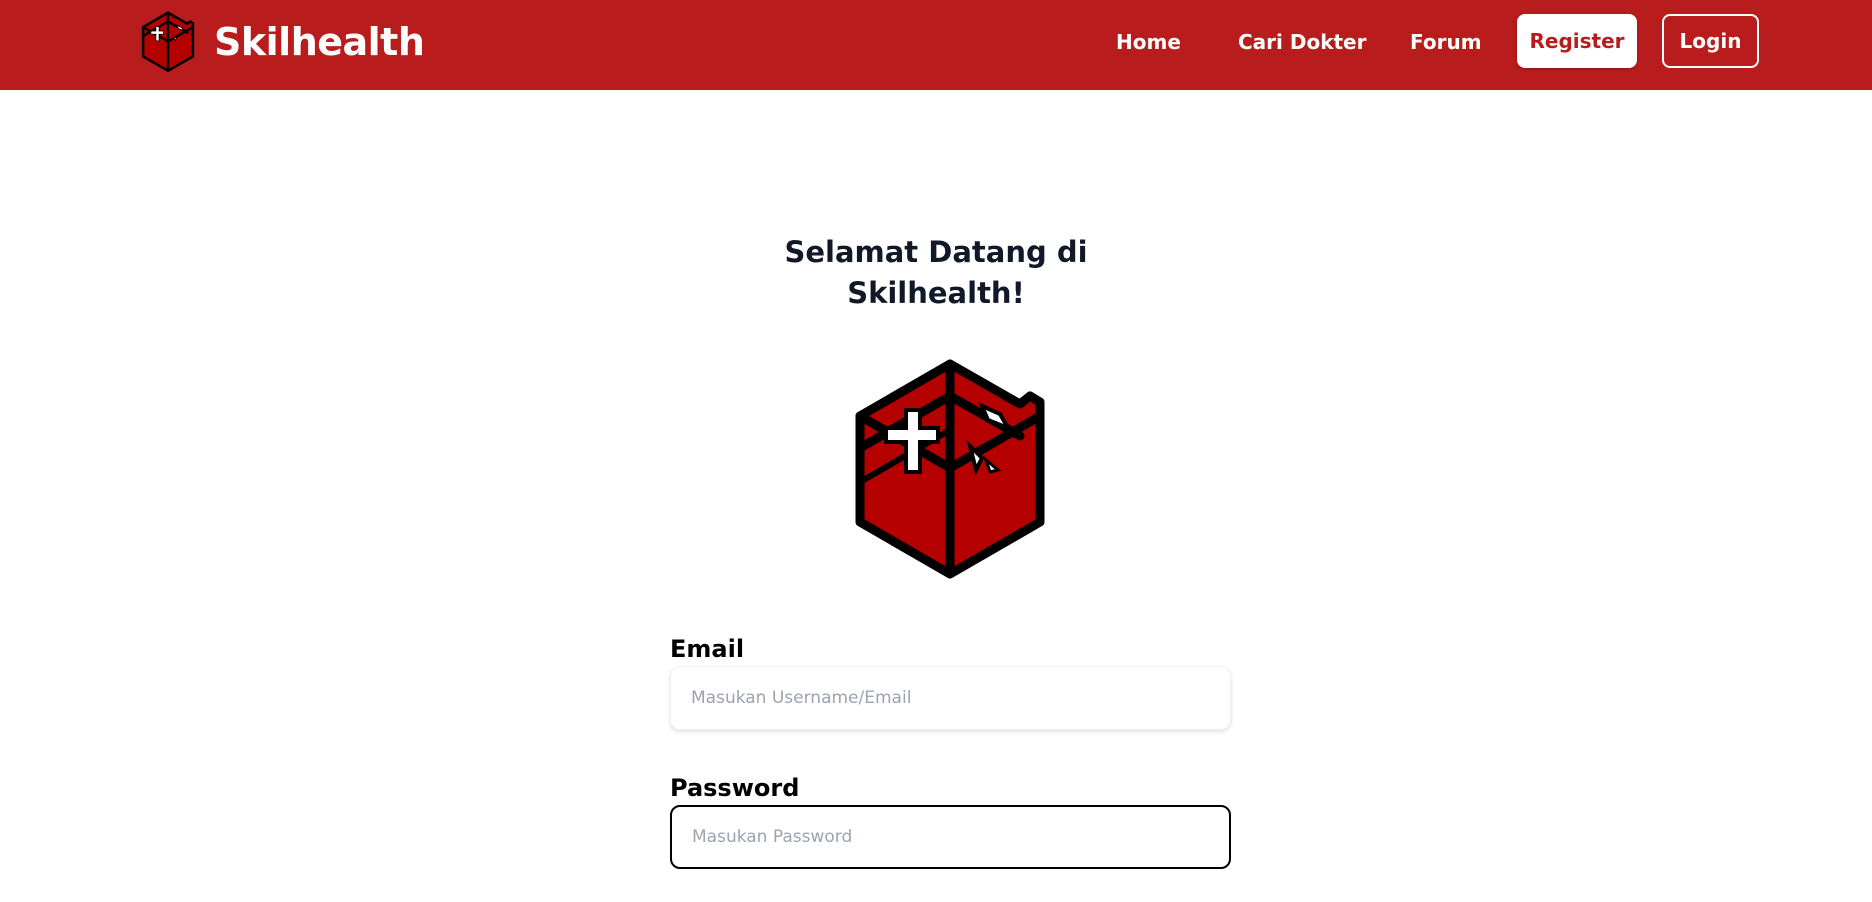 The height and width of the screenshot is (902, 1872). I want to click on login-button: Login, so click(1710, 41).